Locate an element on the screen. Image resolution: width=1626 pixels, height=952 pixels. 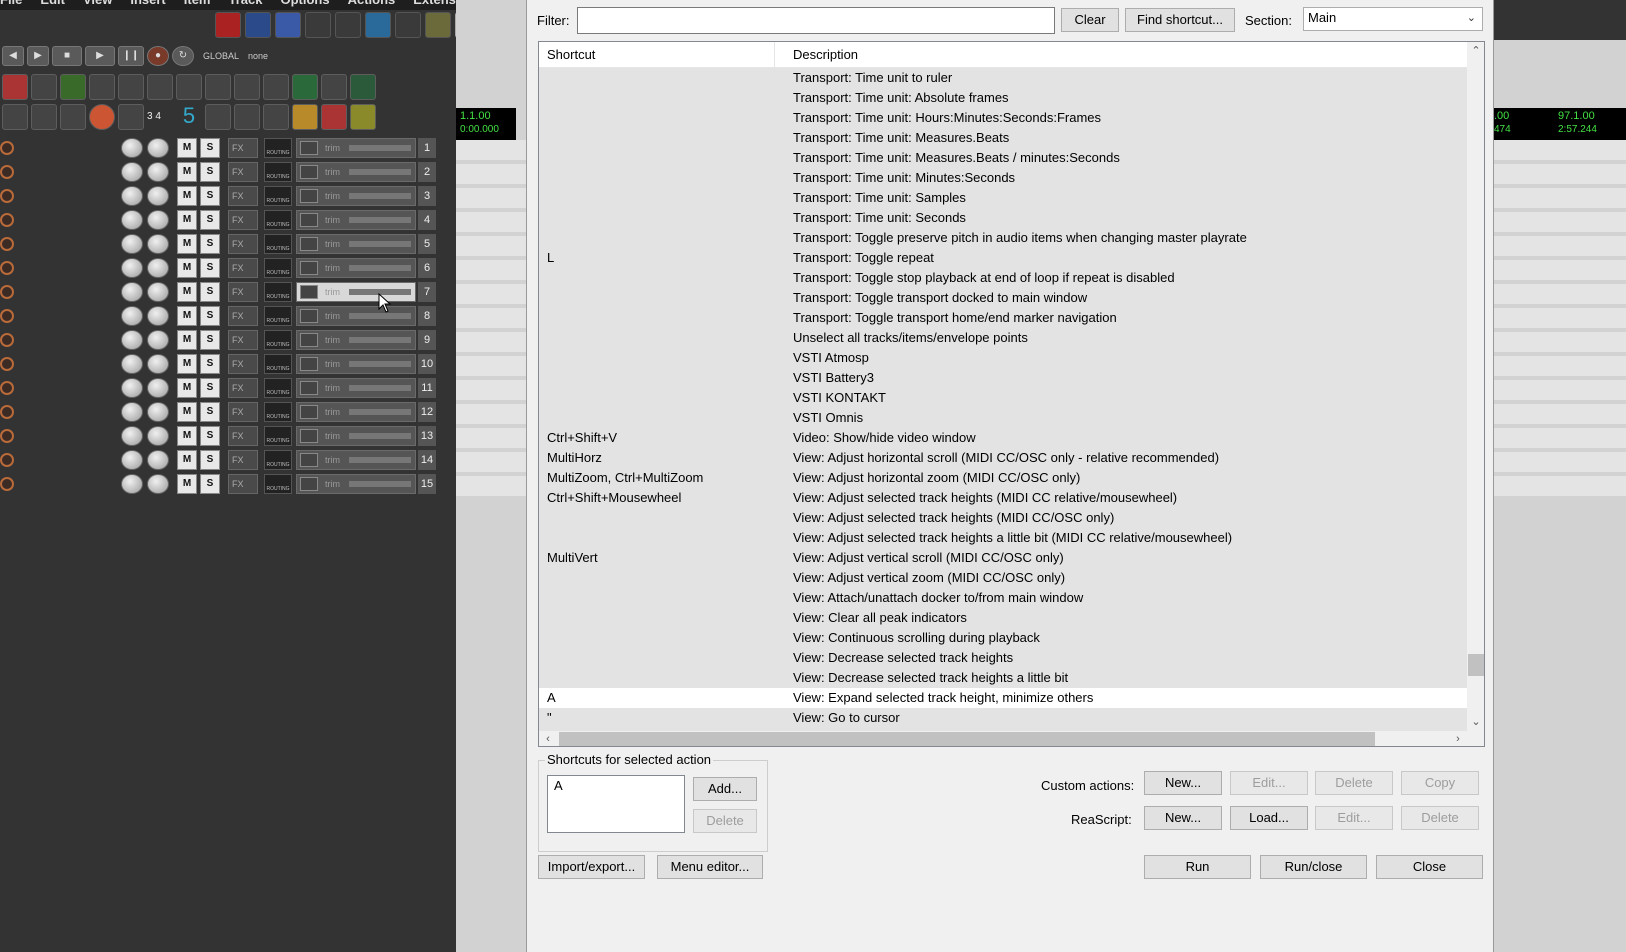
track-row: M S FX ROUTING trim 14 is located at coordinates (228, 460).